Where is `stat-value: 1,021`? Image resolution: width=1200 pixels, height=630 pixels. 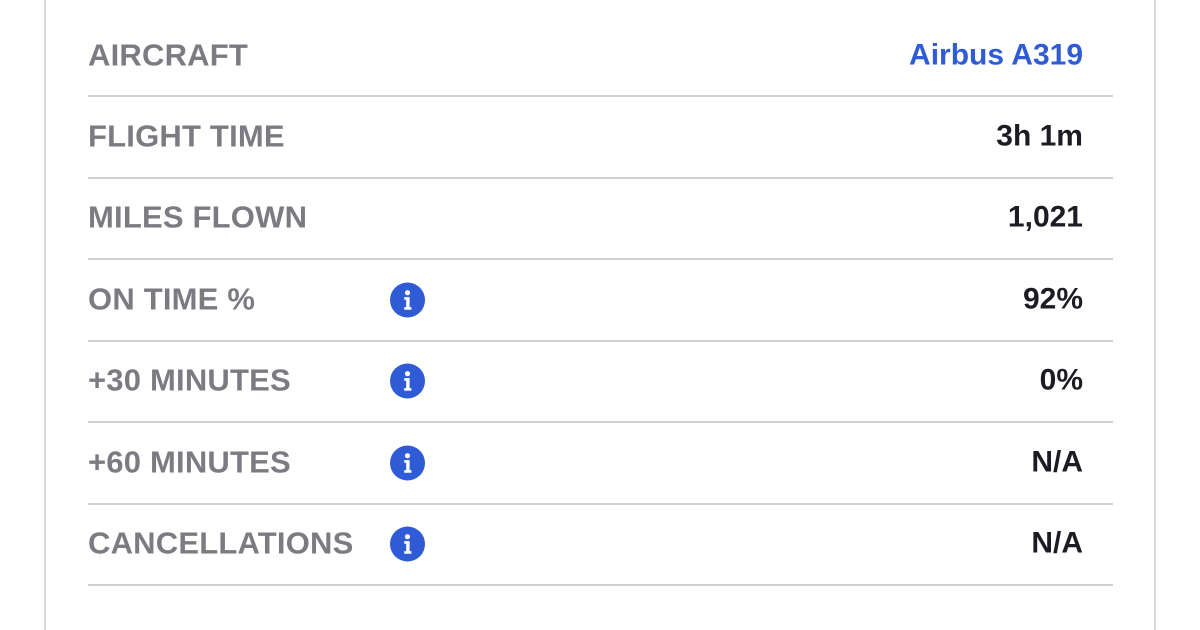 stat-value: 1,021 is located at coordinates (1045, 217).